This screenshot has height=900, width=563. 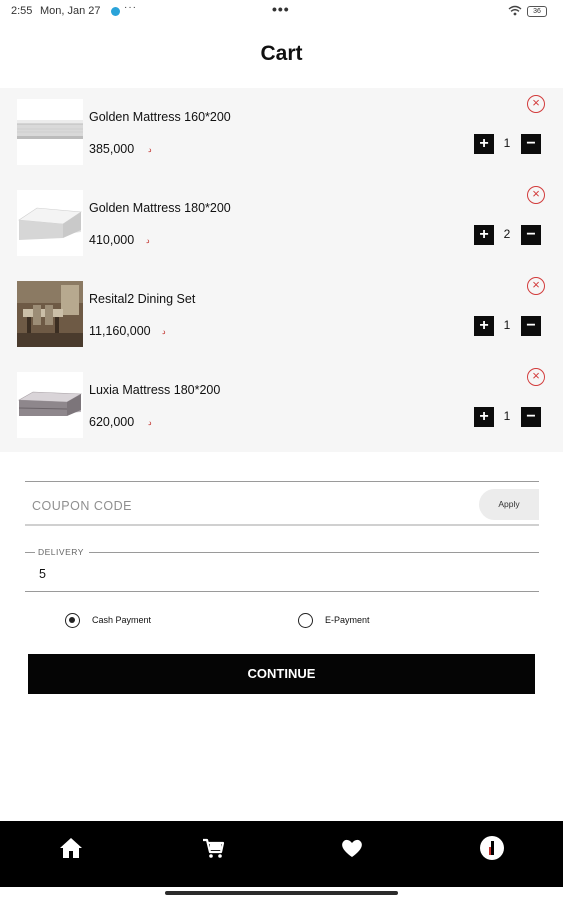 I want to click on cart-item: Resital2 Dining Set 11,160,000 د × + 1 −, so click(x=281, y=315).